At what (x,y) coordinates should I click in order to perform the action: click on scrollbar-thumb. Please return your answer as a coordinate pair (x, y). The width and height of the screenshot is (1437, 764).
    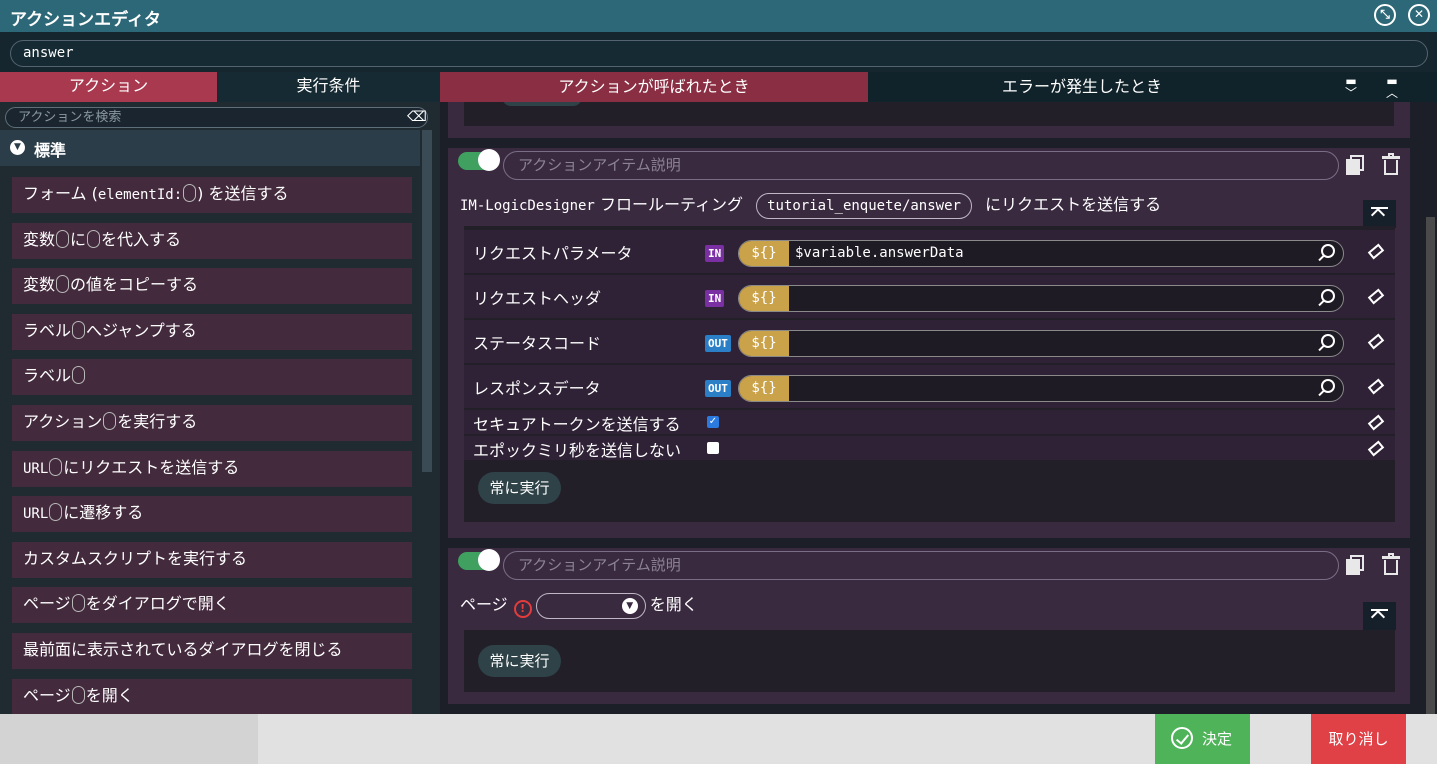
    Looking at the image, I should click on (1430, 465).